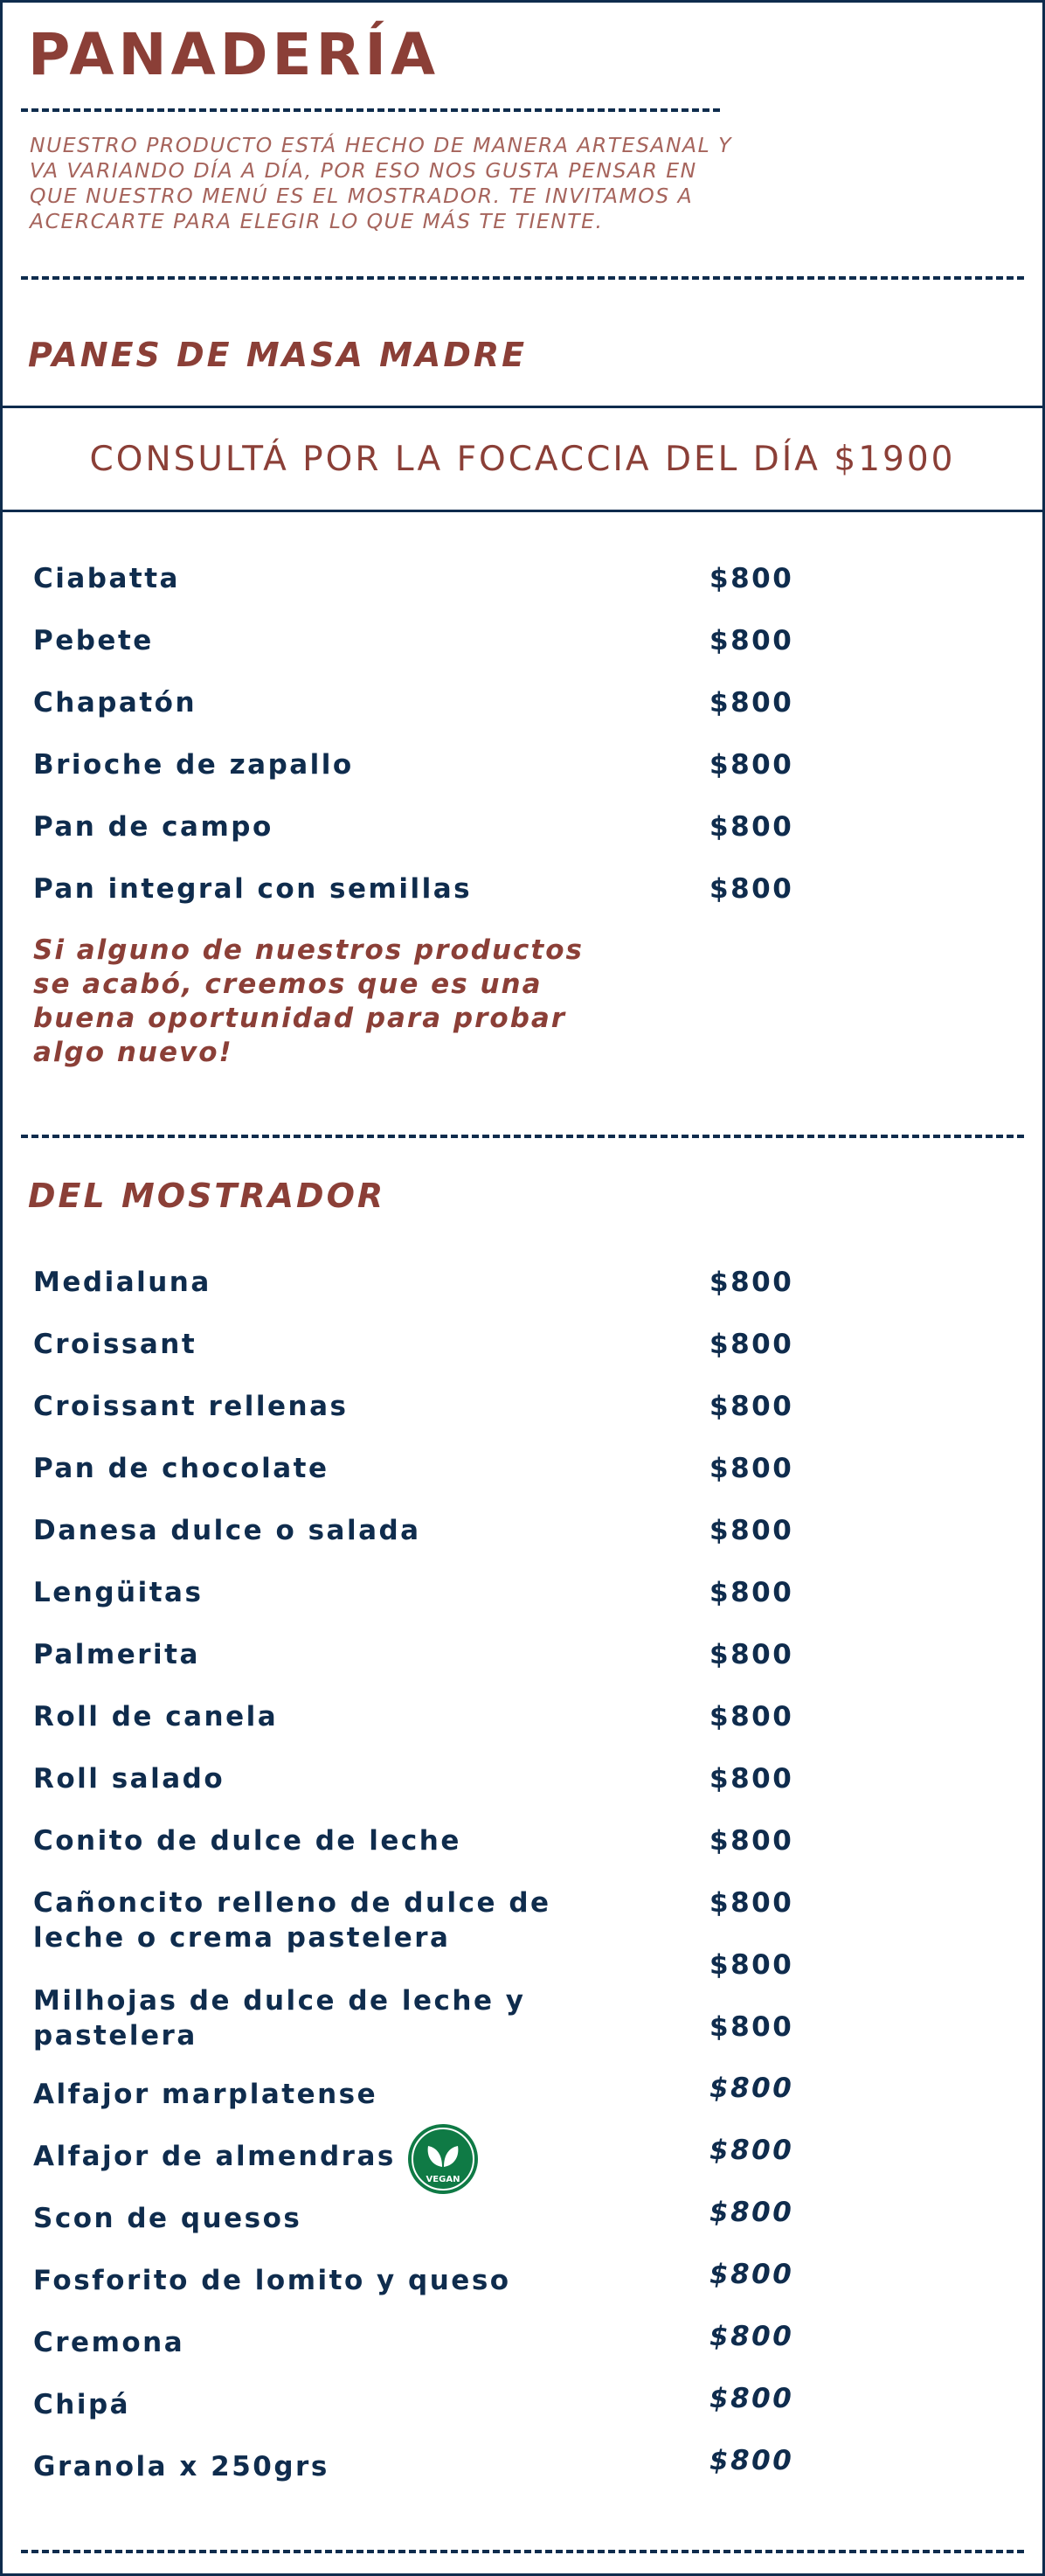 The height and width of the screenshot is (2576, 1045). What do you see at coordinates (253, 889) in the screenshot?
I see `item-name: Pan integral con semillas` at bounding box center [253, 889].